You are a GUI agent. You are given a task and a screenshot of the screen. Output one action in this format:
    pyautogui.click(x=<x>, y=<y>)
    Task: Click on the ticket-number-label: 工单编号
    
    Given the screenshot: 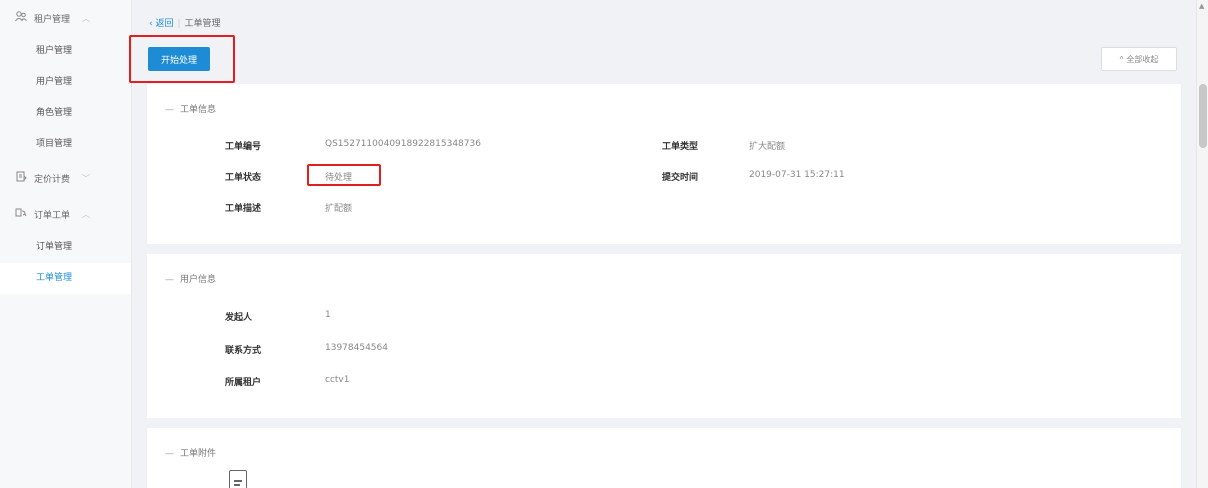 What is the action you would take?
    pyautogui.click(x=243, y=147)
    